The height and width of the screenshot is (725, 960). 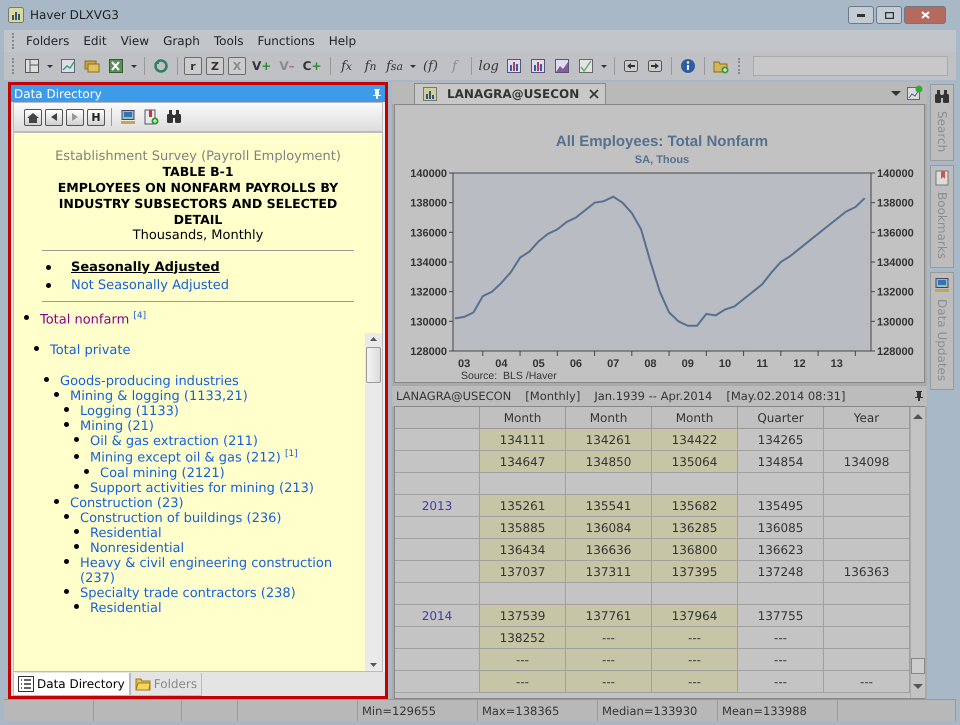 I want to click on toolbar-button: Z, so click(x=215, y=66).